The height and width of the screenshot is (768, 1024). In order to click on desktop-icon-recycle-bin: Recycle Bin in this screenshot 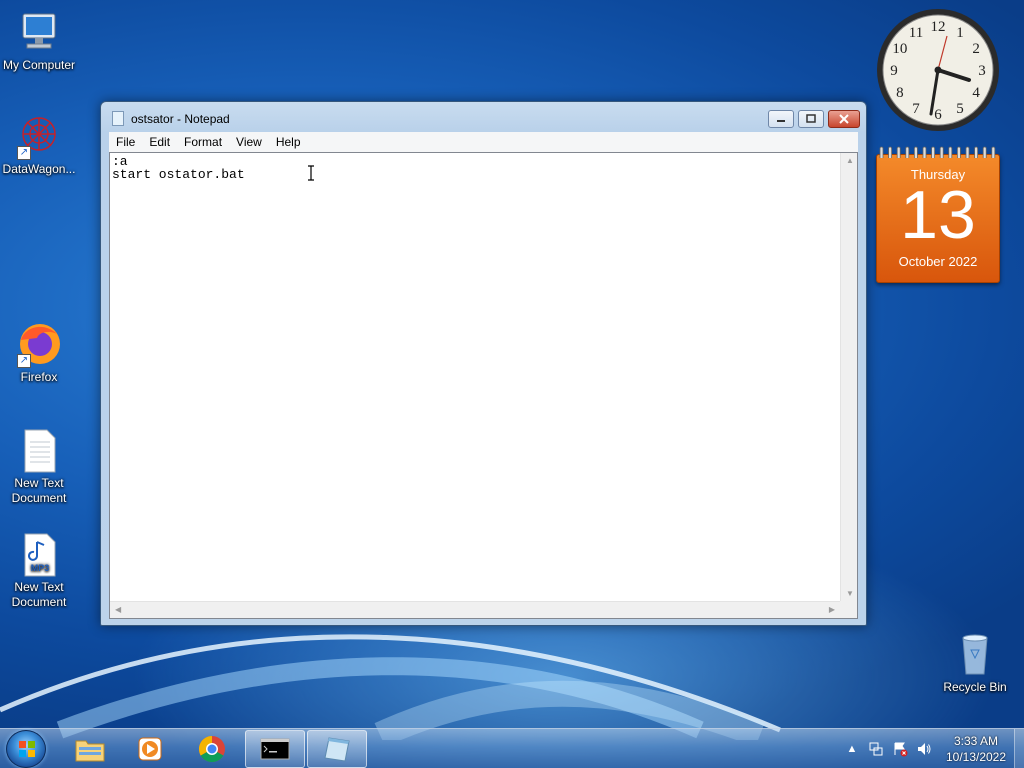, I will do `click(975, 662)`.